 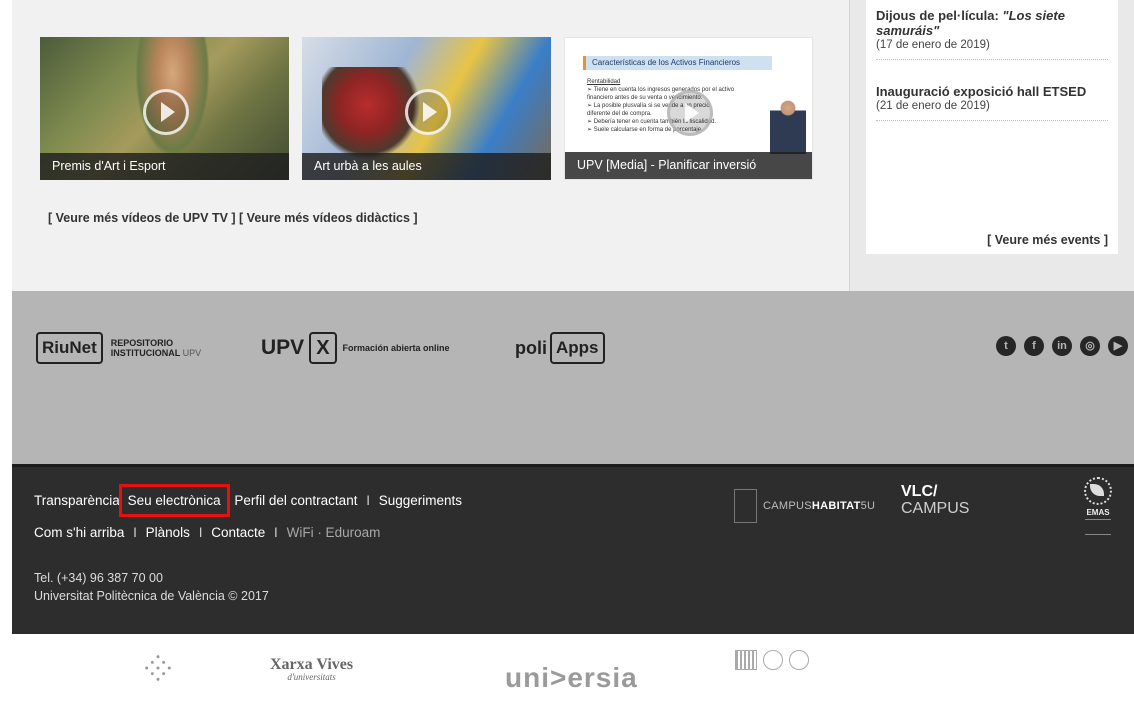 I want to click on riunet-logo: RiuNet REPOSITORIO INSTITUCIONAL UPV, so click(x=118, y=348).